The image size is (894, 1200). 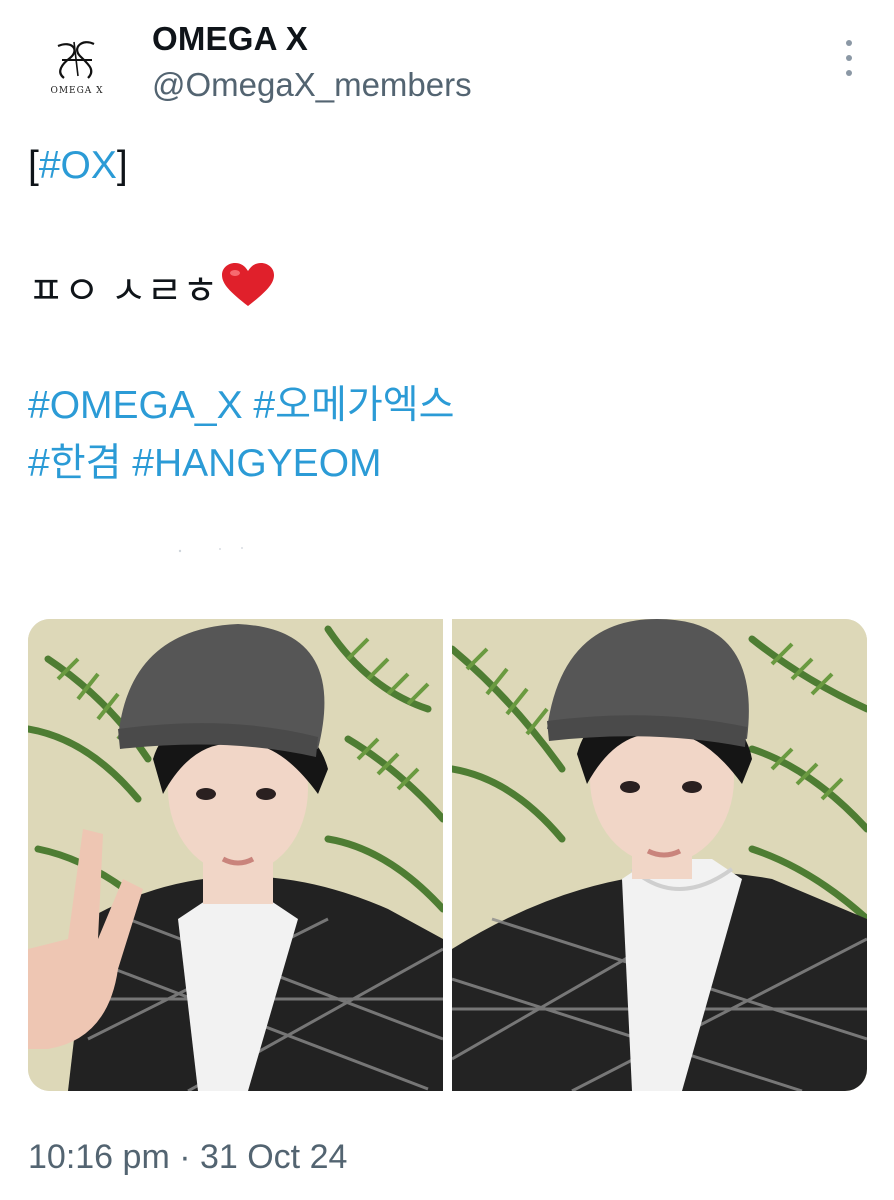 What do you see at coordinates (76, 60) in the screenshot?
I see `omega-x-logo-mark` at bounding box center [76, 60].